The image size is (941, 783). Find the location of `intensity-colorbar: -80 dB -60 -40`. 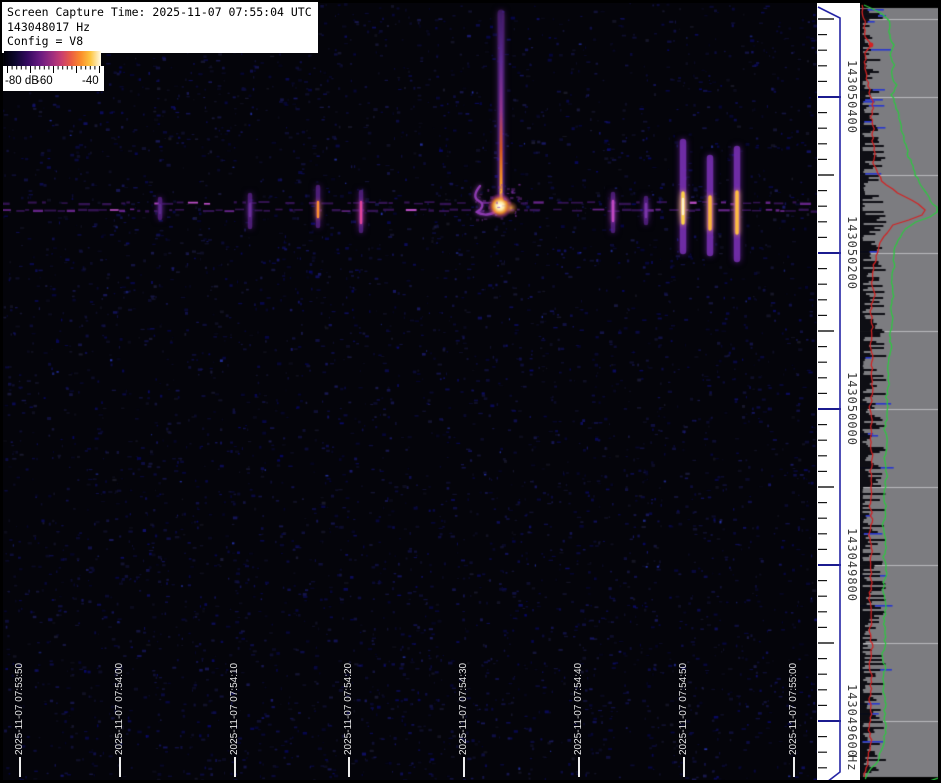

intensity-colorbar: -80 dB -60 -40 is located at coordinates (53, 71).